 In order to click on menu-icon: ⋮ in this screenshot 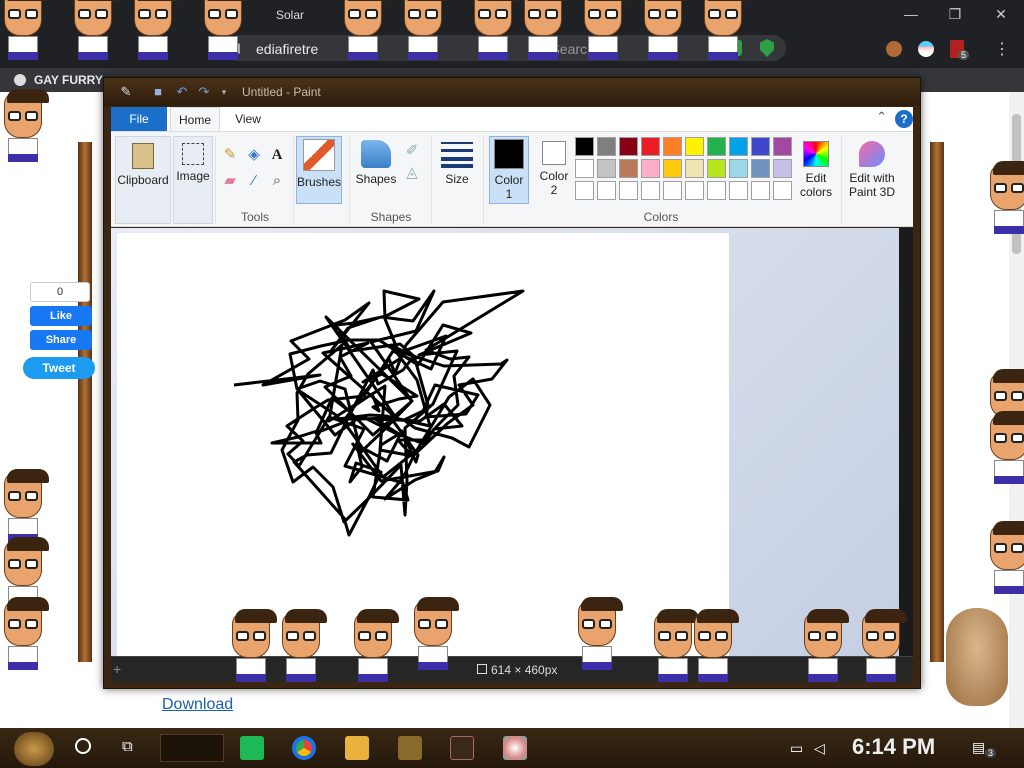, I will do `click(1002, 49)`.